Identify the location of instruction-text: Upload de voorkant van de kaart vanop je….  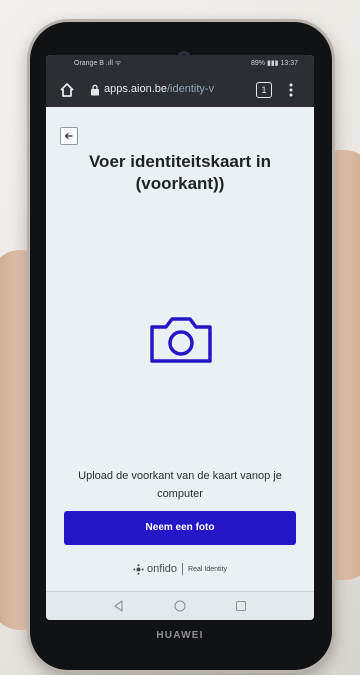
(180, 485).